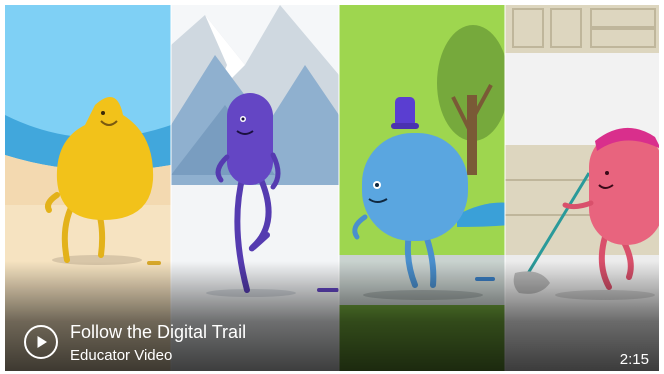 The height and width of the screenshot is (374, 664). I want to click on video-duration: 2:15, so click(634, 359).